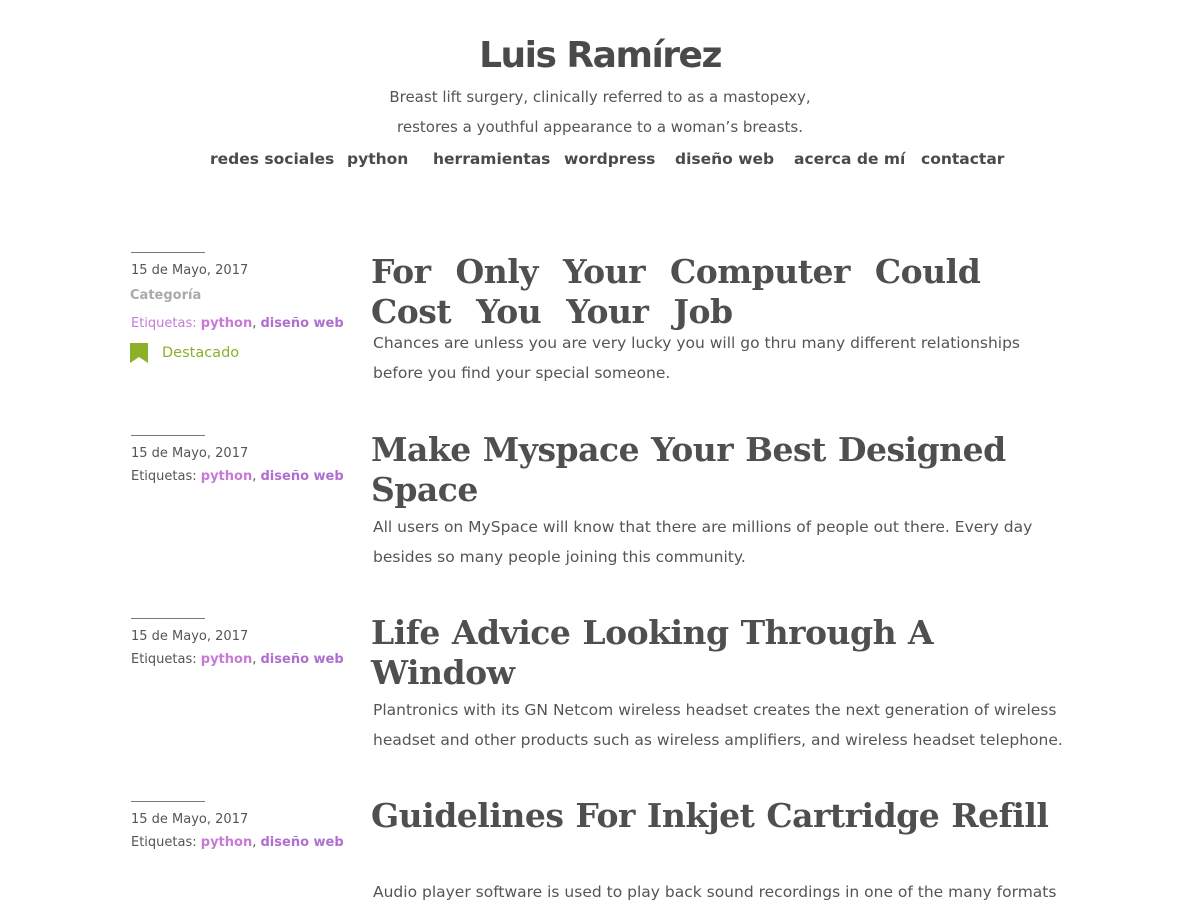 This screenshot has width=1200, height=900. I want to click on nav-item-contactar: contactar, so click(962, 159).